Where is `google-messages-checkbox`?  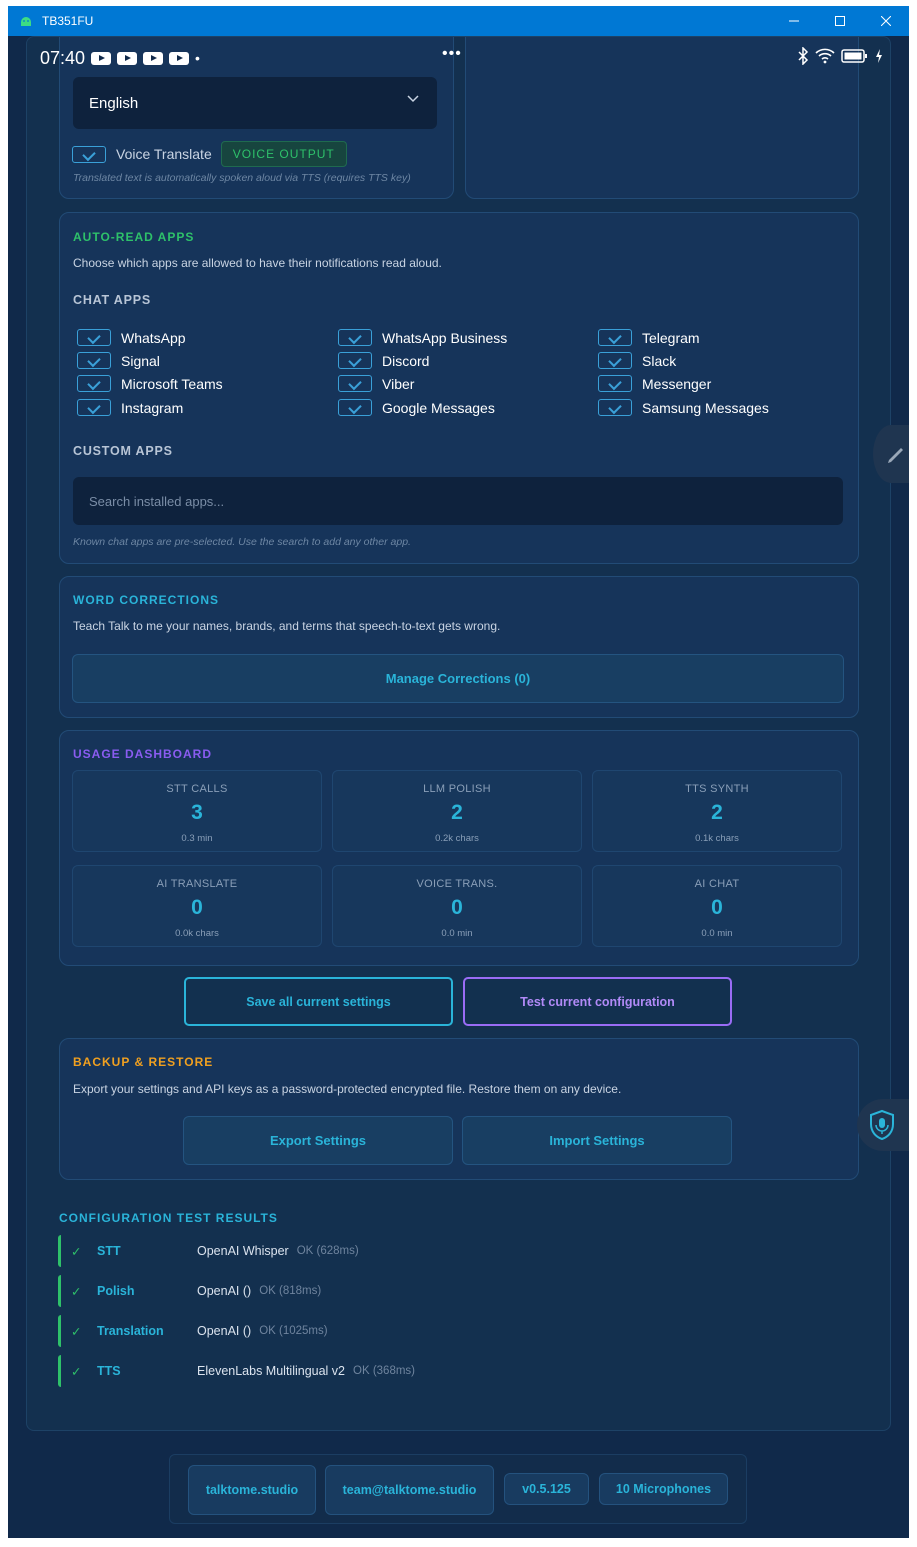
google-messages-checkbox is located at coordinates (355, 407).